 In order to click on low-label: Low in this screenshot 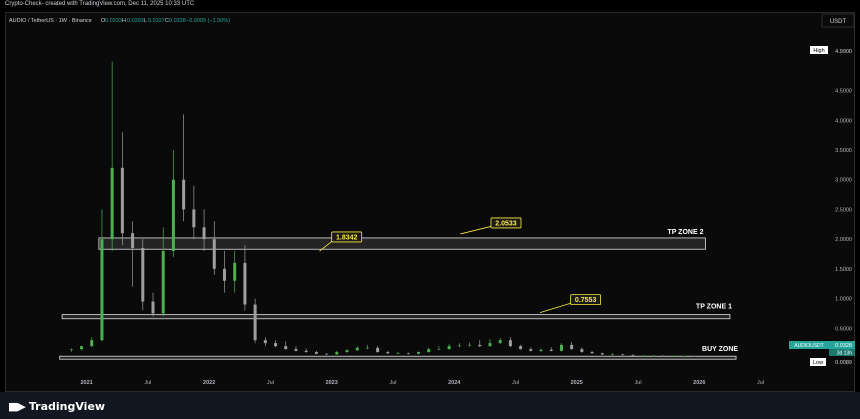, I will do `click(818, 363)`.